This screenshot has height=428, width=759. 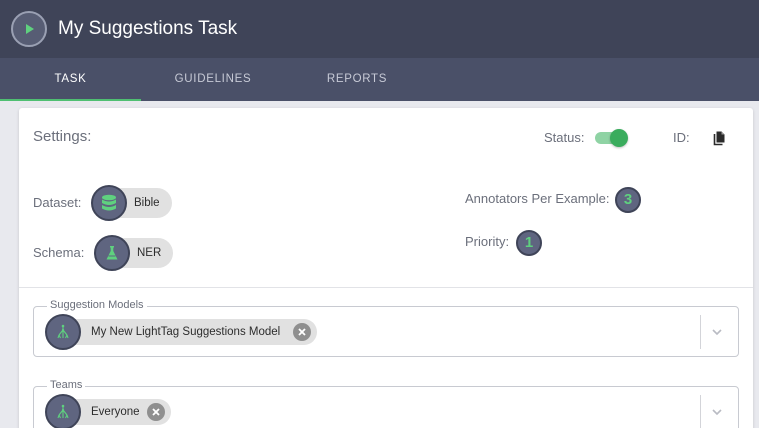 I want to click on suggestion-model-name: My New LightTag Suggestions Model, so click(x=186, y=332).